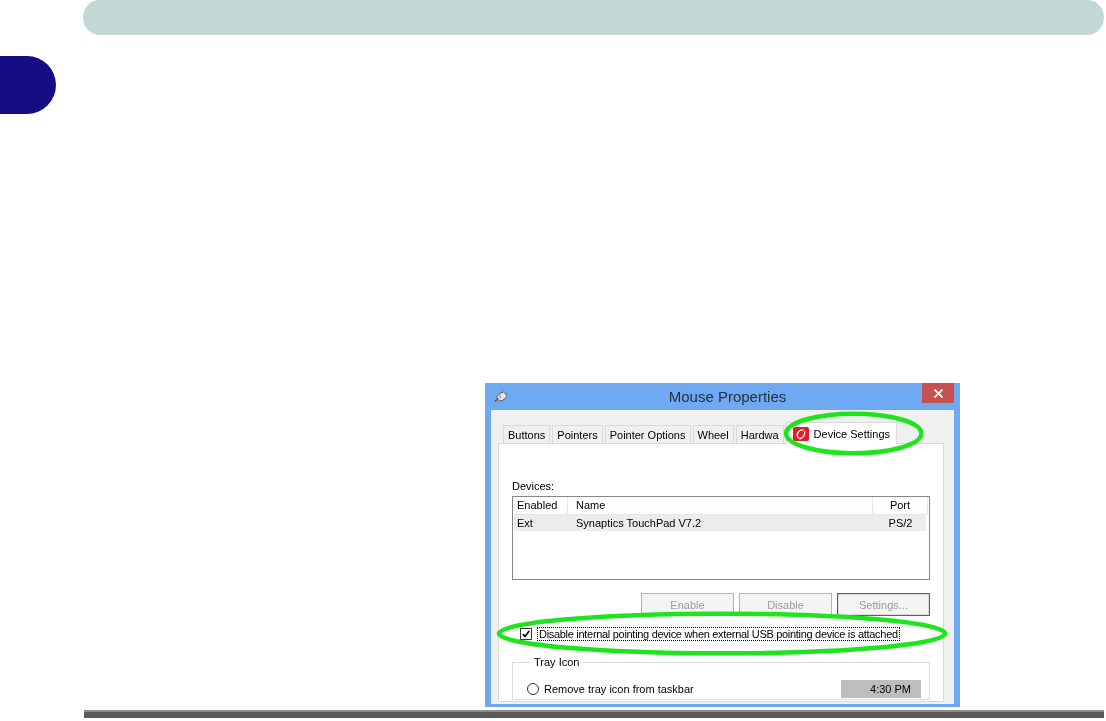 The image size is (1106, 721). Describe the element at coordinates (881, 689) in the screenshot. I see `clock-preview: 4:30 PM` at that location.